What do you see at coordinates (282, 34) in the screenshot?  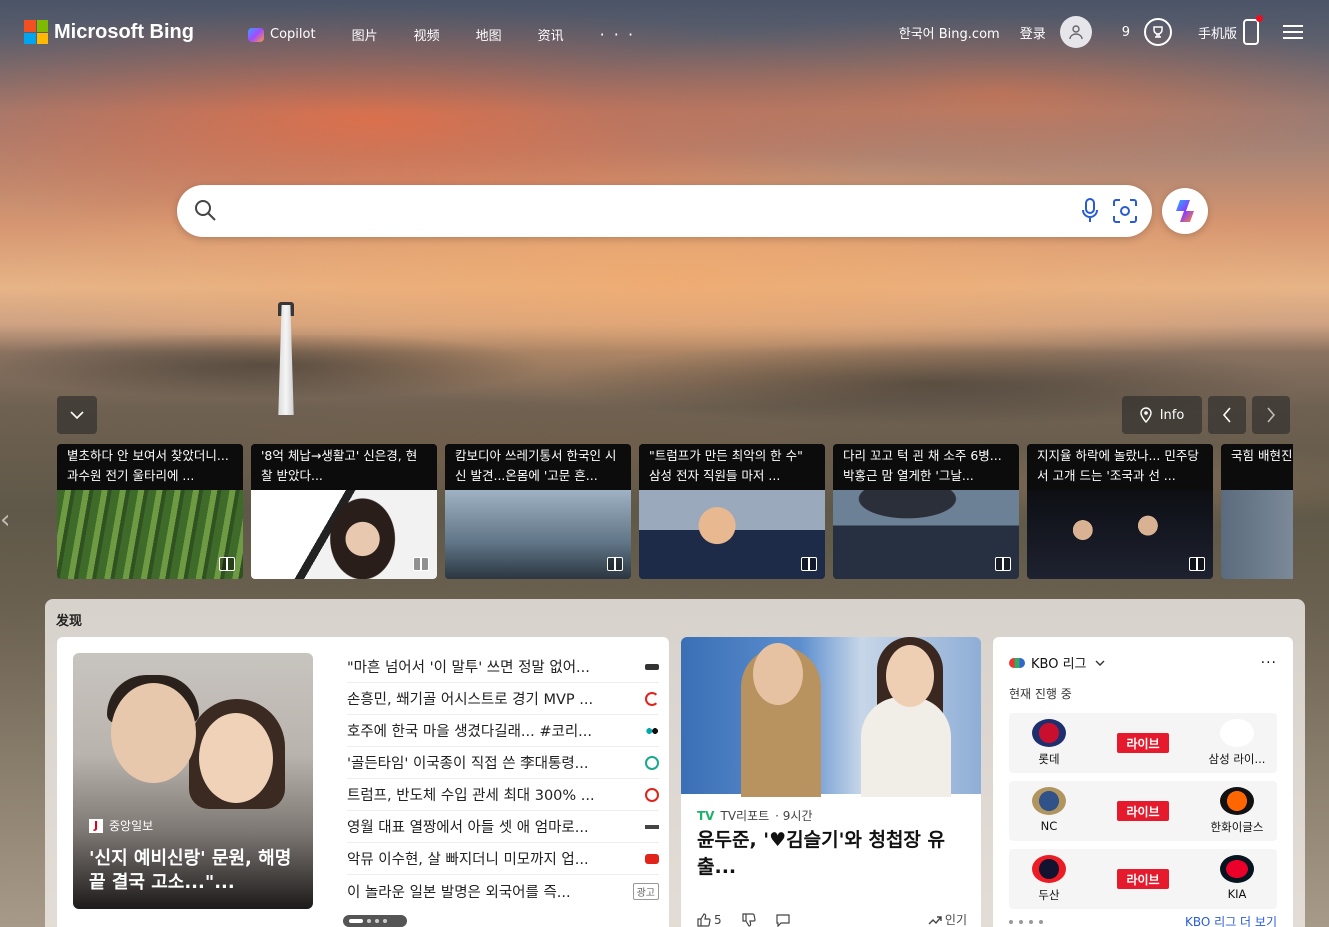 I see `nav-copilot: Copilot` at bounding box center [282, 34].